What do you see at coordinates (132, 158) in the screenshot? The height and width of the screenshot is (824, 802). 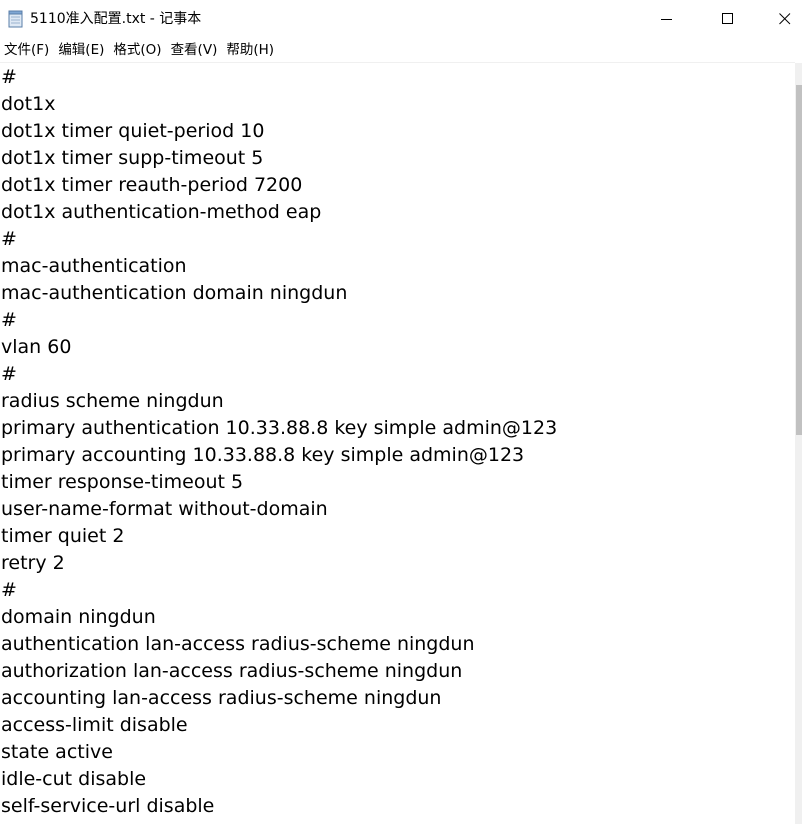 I see `text-line: dot1x timer supp-timeout 5` at bounding box center [132, 158].